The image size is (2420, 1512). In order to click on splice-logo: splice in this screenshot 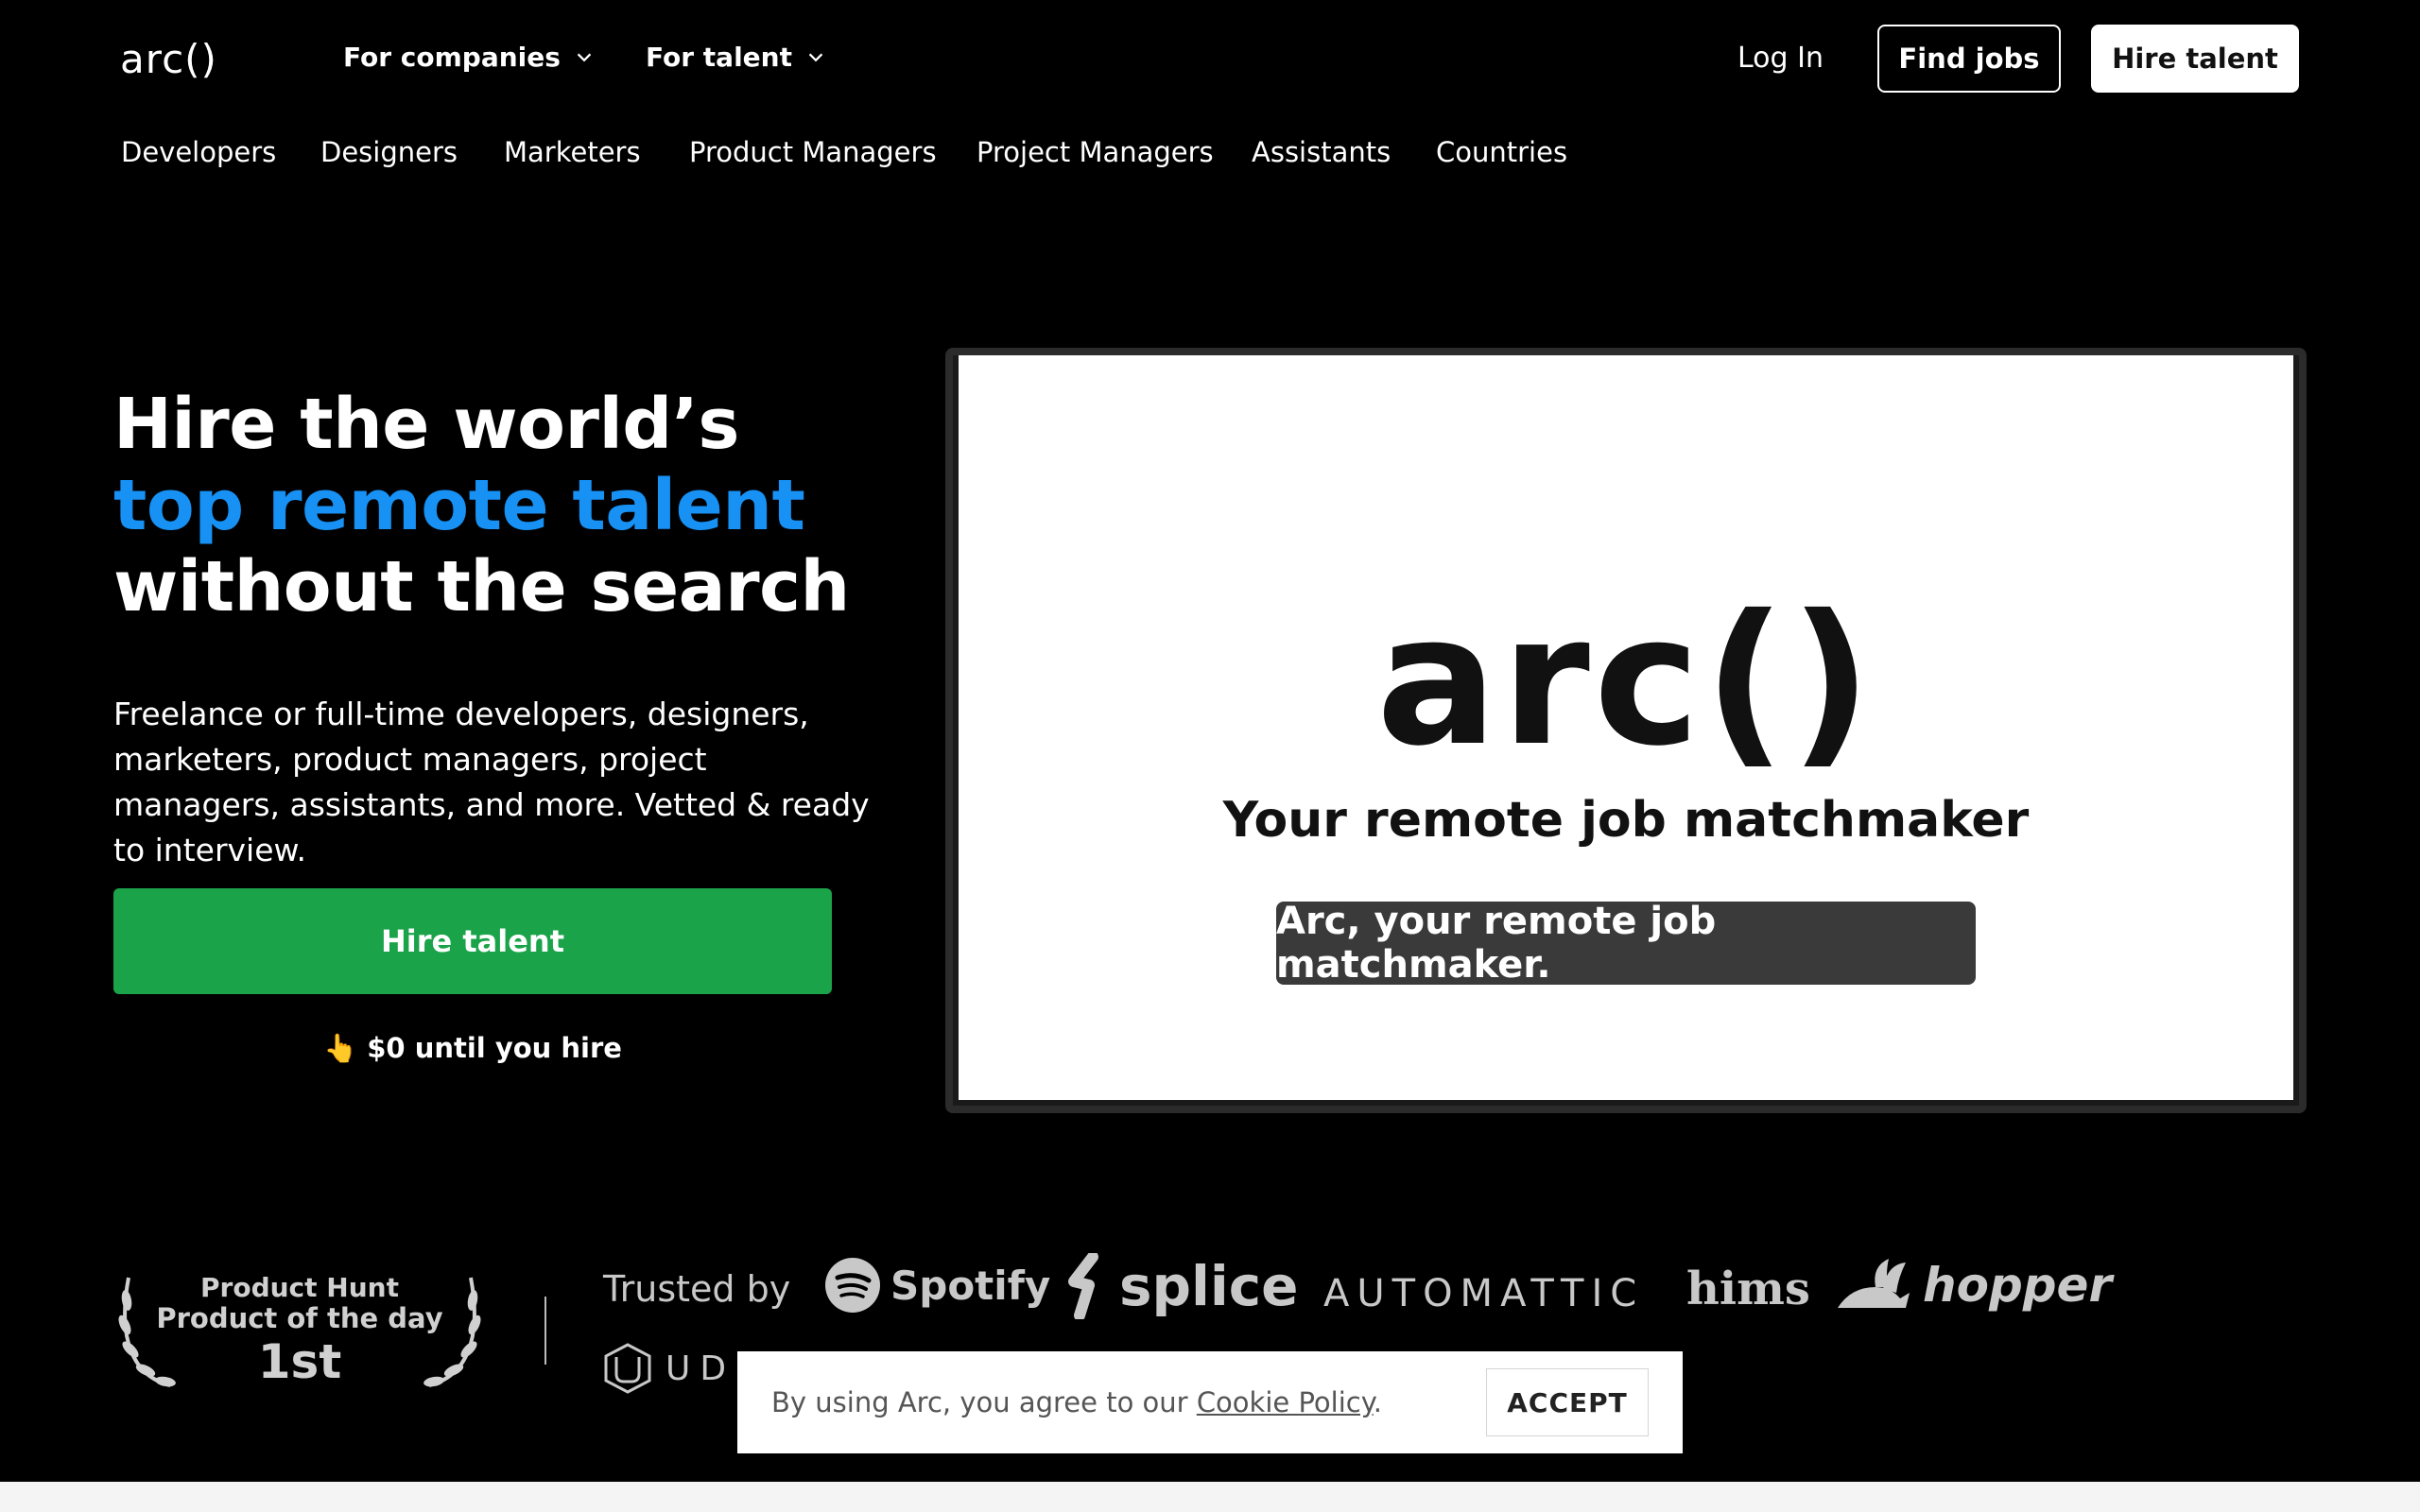, I will do `click(1181, 1286)`.